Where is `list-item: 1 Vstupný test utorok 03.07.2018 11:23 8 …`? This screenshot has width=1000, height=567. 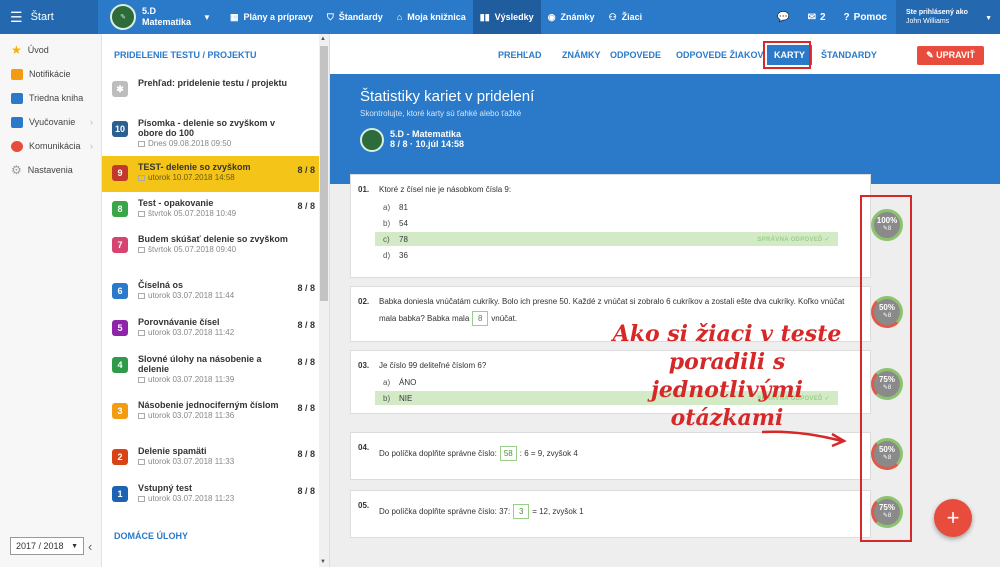
list-item: 1 Vstupný test utorok 03.07.2018 11:23 8 … is located at coordinates (211, 498).